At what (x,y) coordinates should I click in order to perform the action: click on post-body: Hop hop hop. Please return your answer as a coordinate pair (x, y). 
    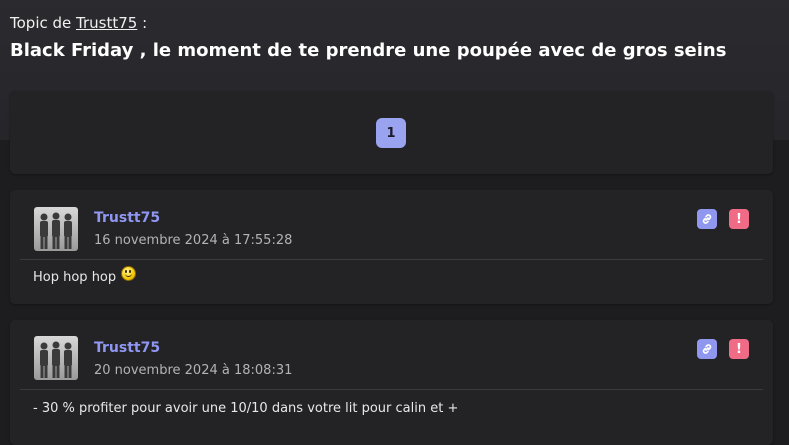
    Looking at the image, I should click on (85, 275).